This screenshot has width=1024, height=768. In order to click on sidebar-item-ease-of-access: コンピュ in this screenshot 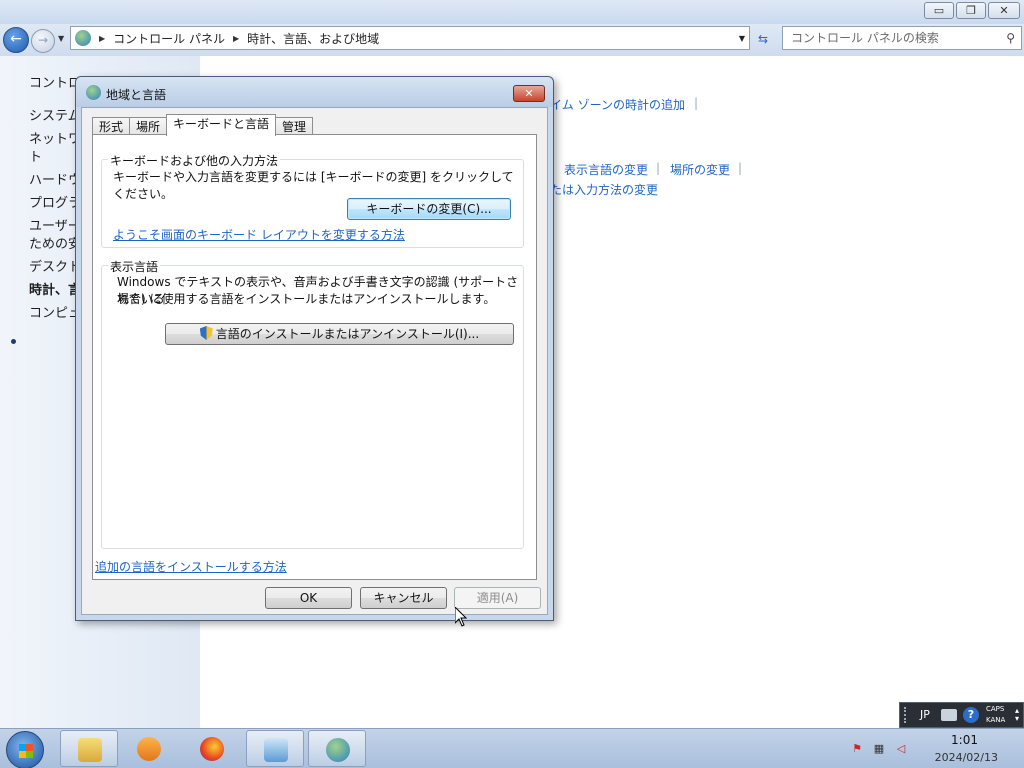, I will do `click(55, 311)`.